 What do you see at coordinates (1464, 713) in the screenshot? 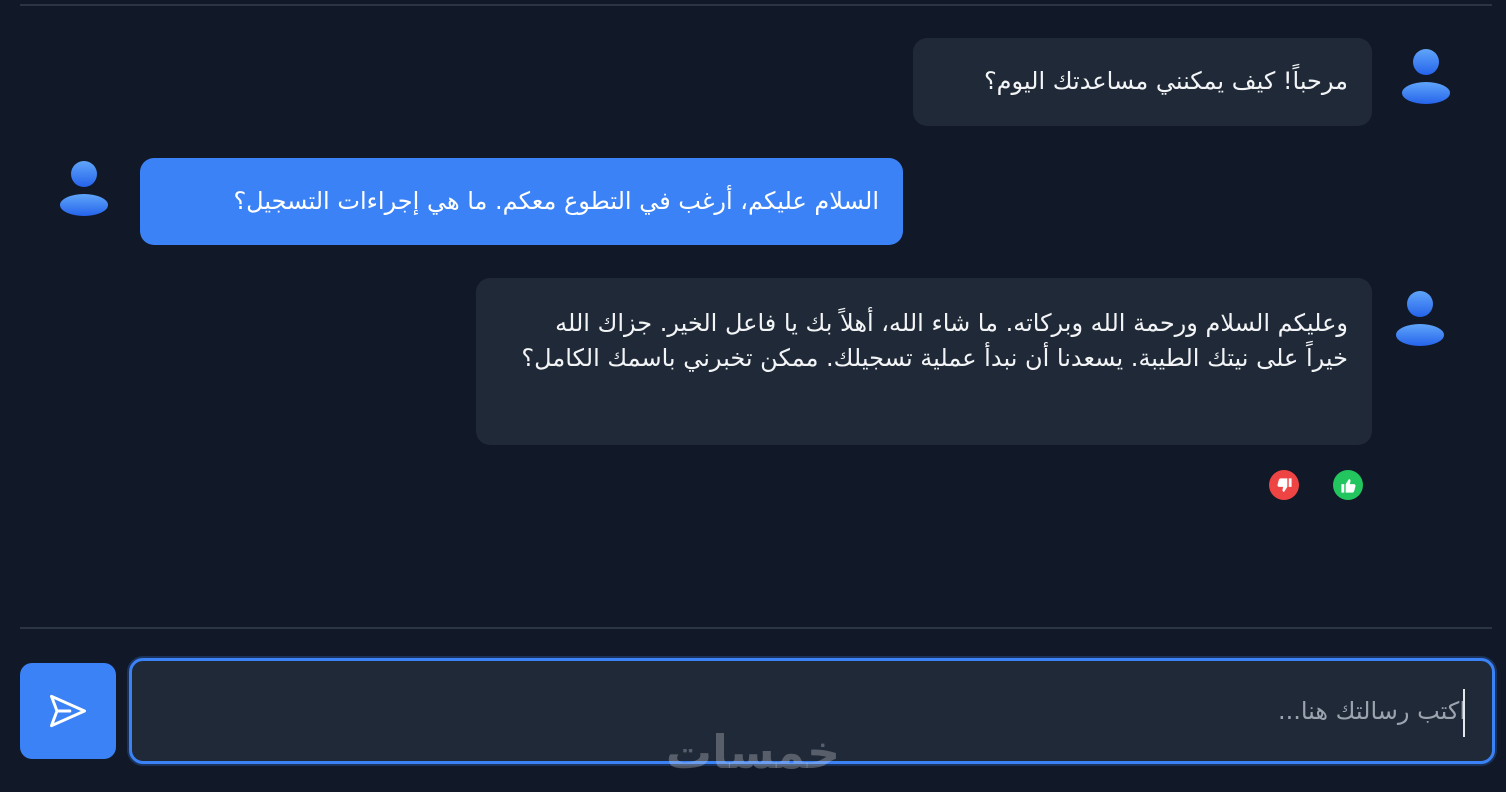
I see `text-caret` at bounding box center [1464, 713].